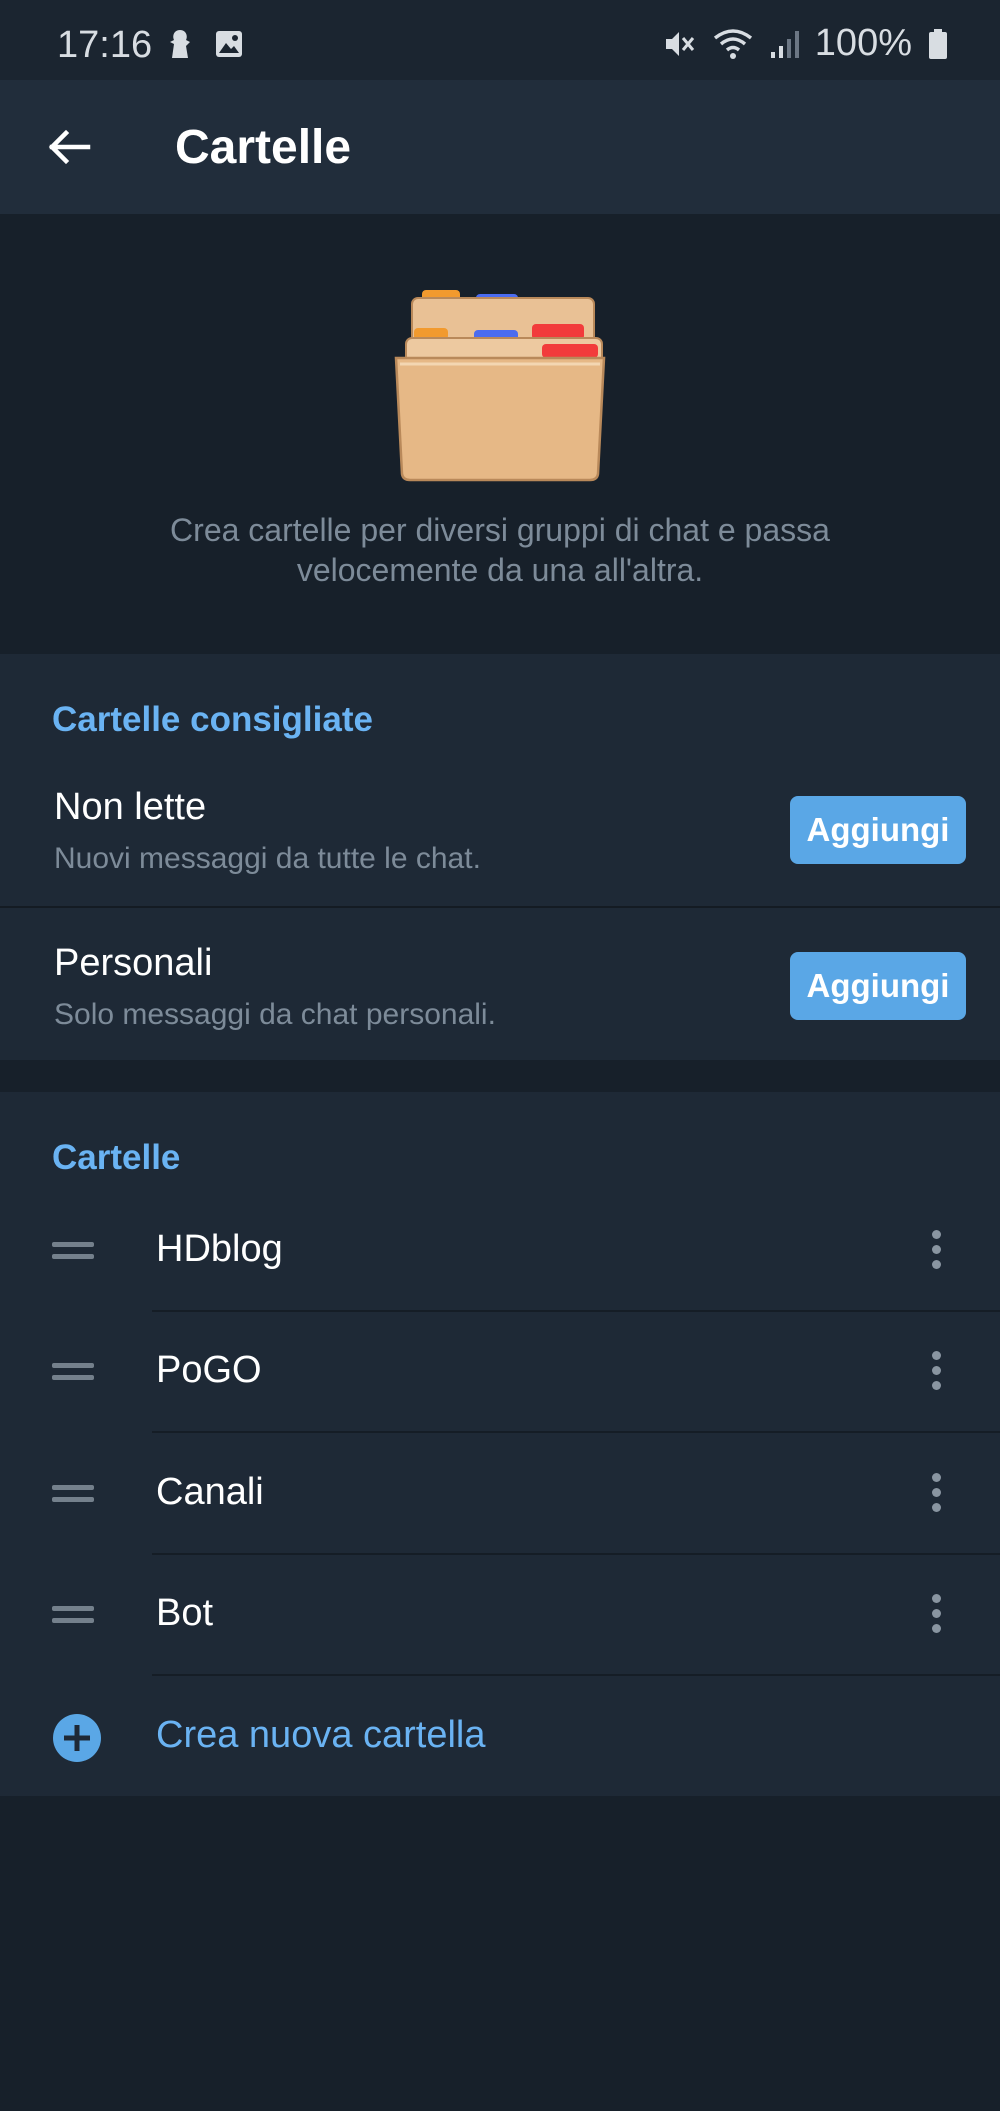 The height and width of the screenshot is (2111, 1000). What do you see at coordinates (210, 1492) in the screenshot?
I see `folder-name: Canali` at bounding box center [210, 1492].